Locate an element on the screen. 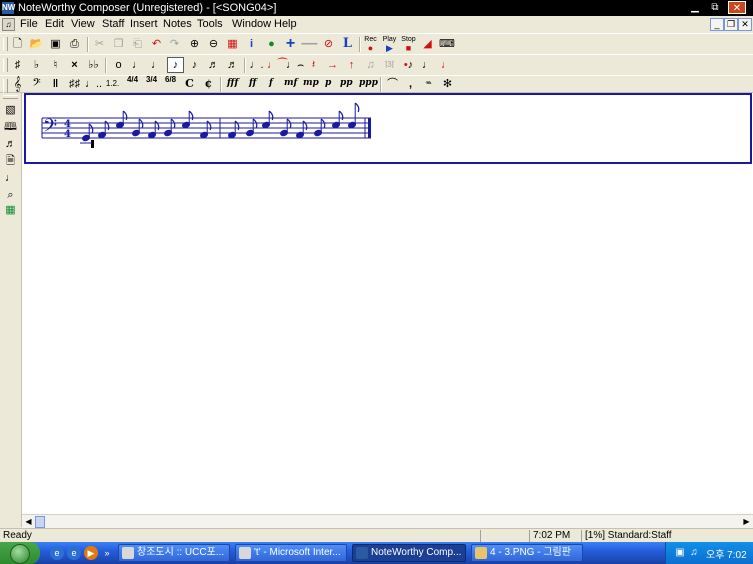 The image size is (753, 564). copy-icon: ❐ is located at coordinates (118, 44).